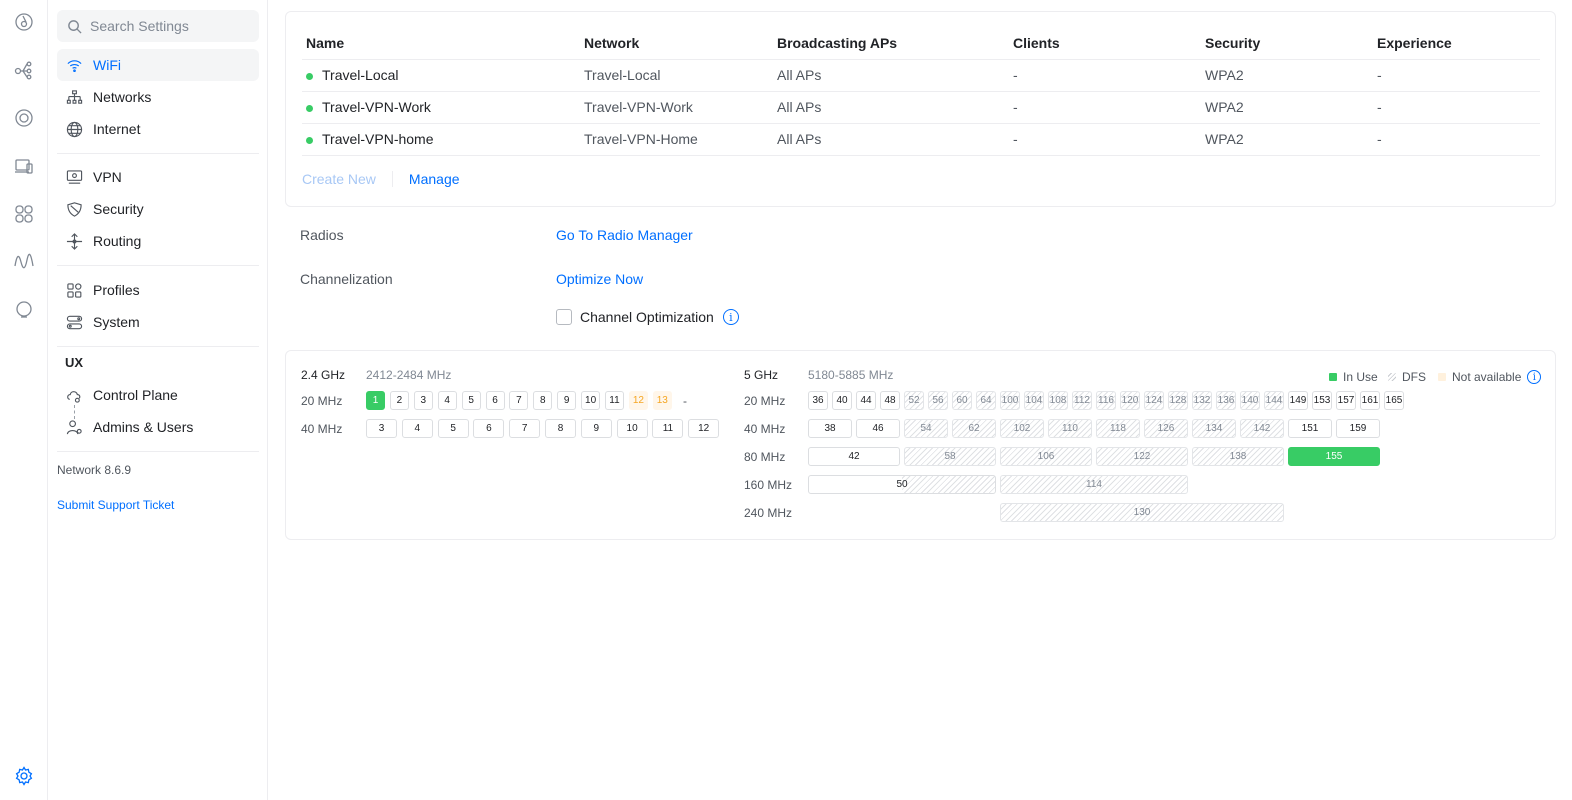 This screenshot has width=1572, height=800. What do you see at coordinates (525, 428) in the screenshot?
I see `channel-24-40-7: 7` at bounding box center [525, 428].